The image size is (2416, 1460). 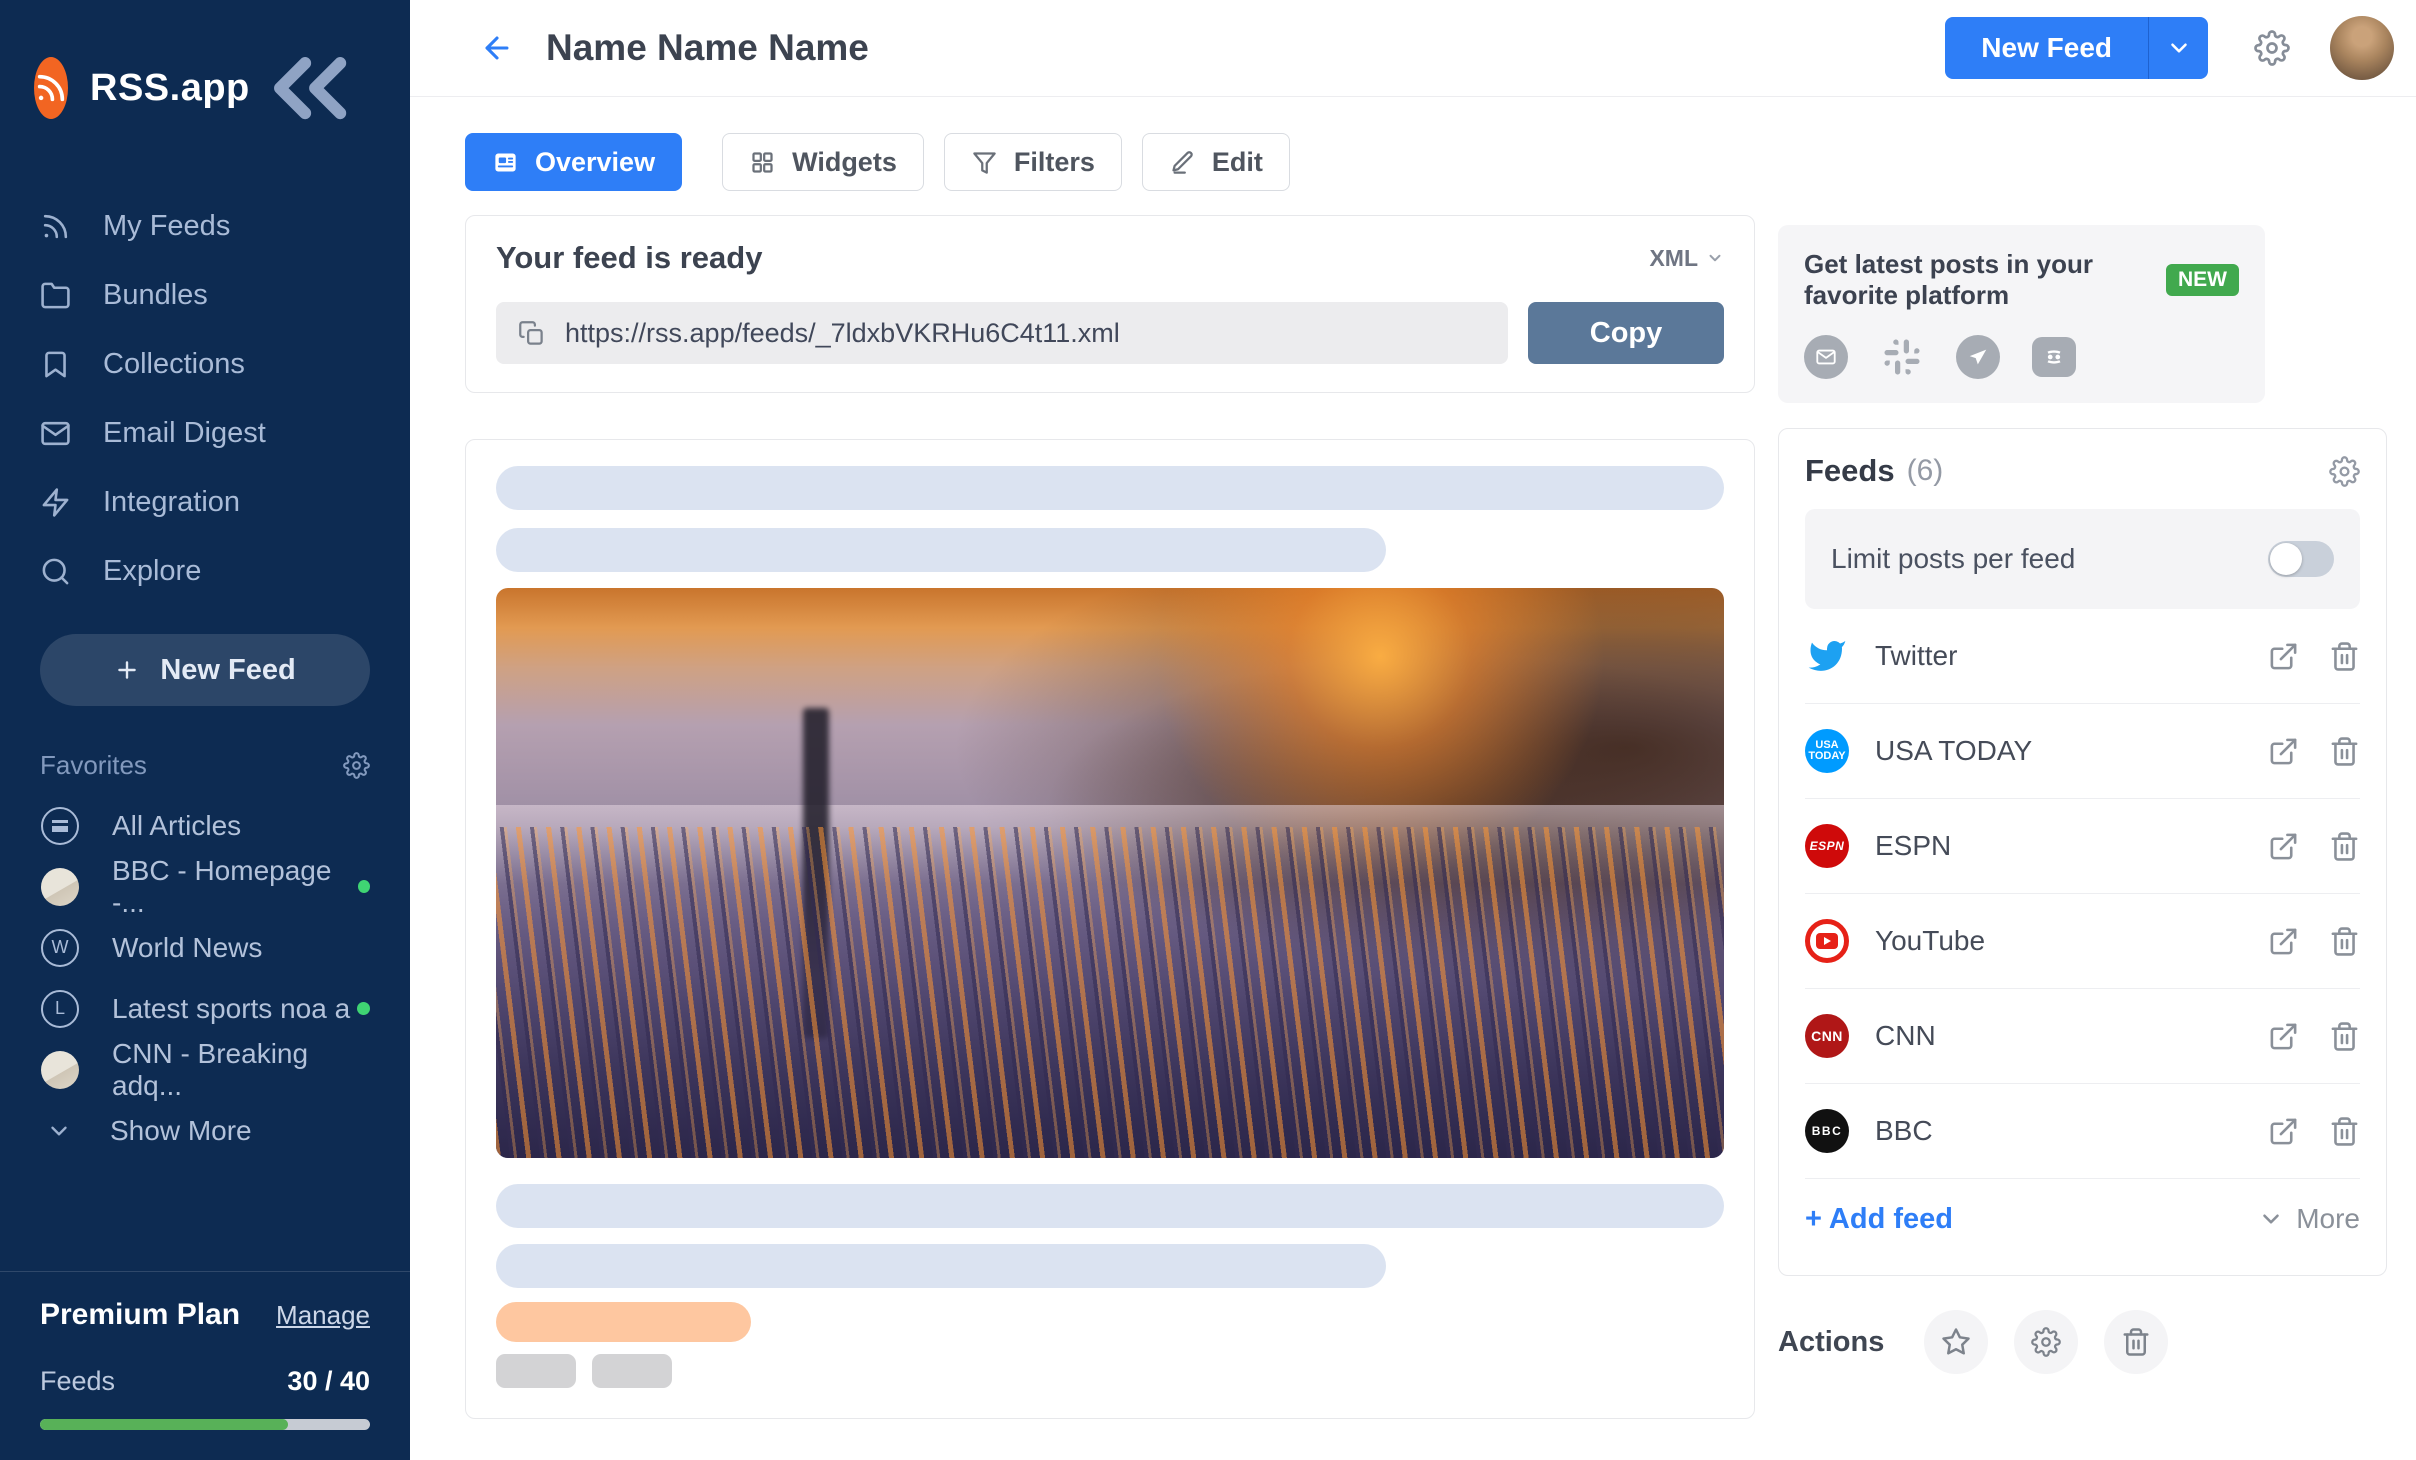 I want to click on nav-label: Collections, so click(x=174, y=364).